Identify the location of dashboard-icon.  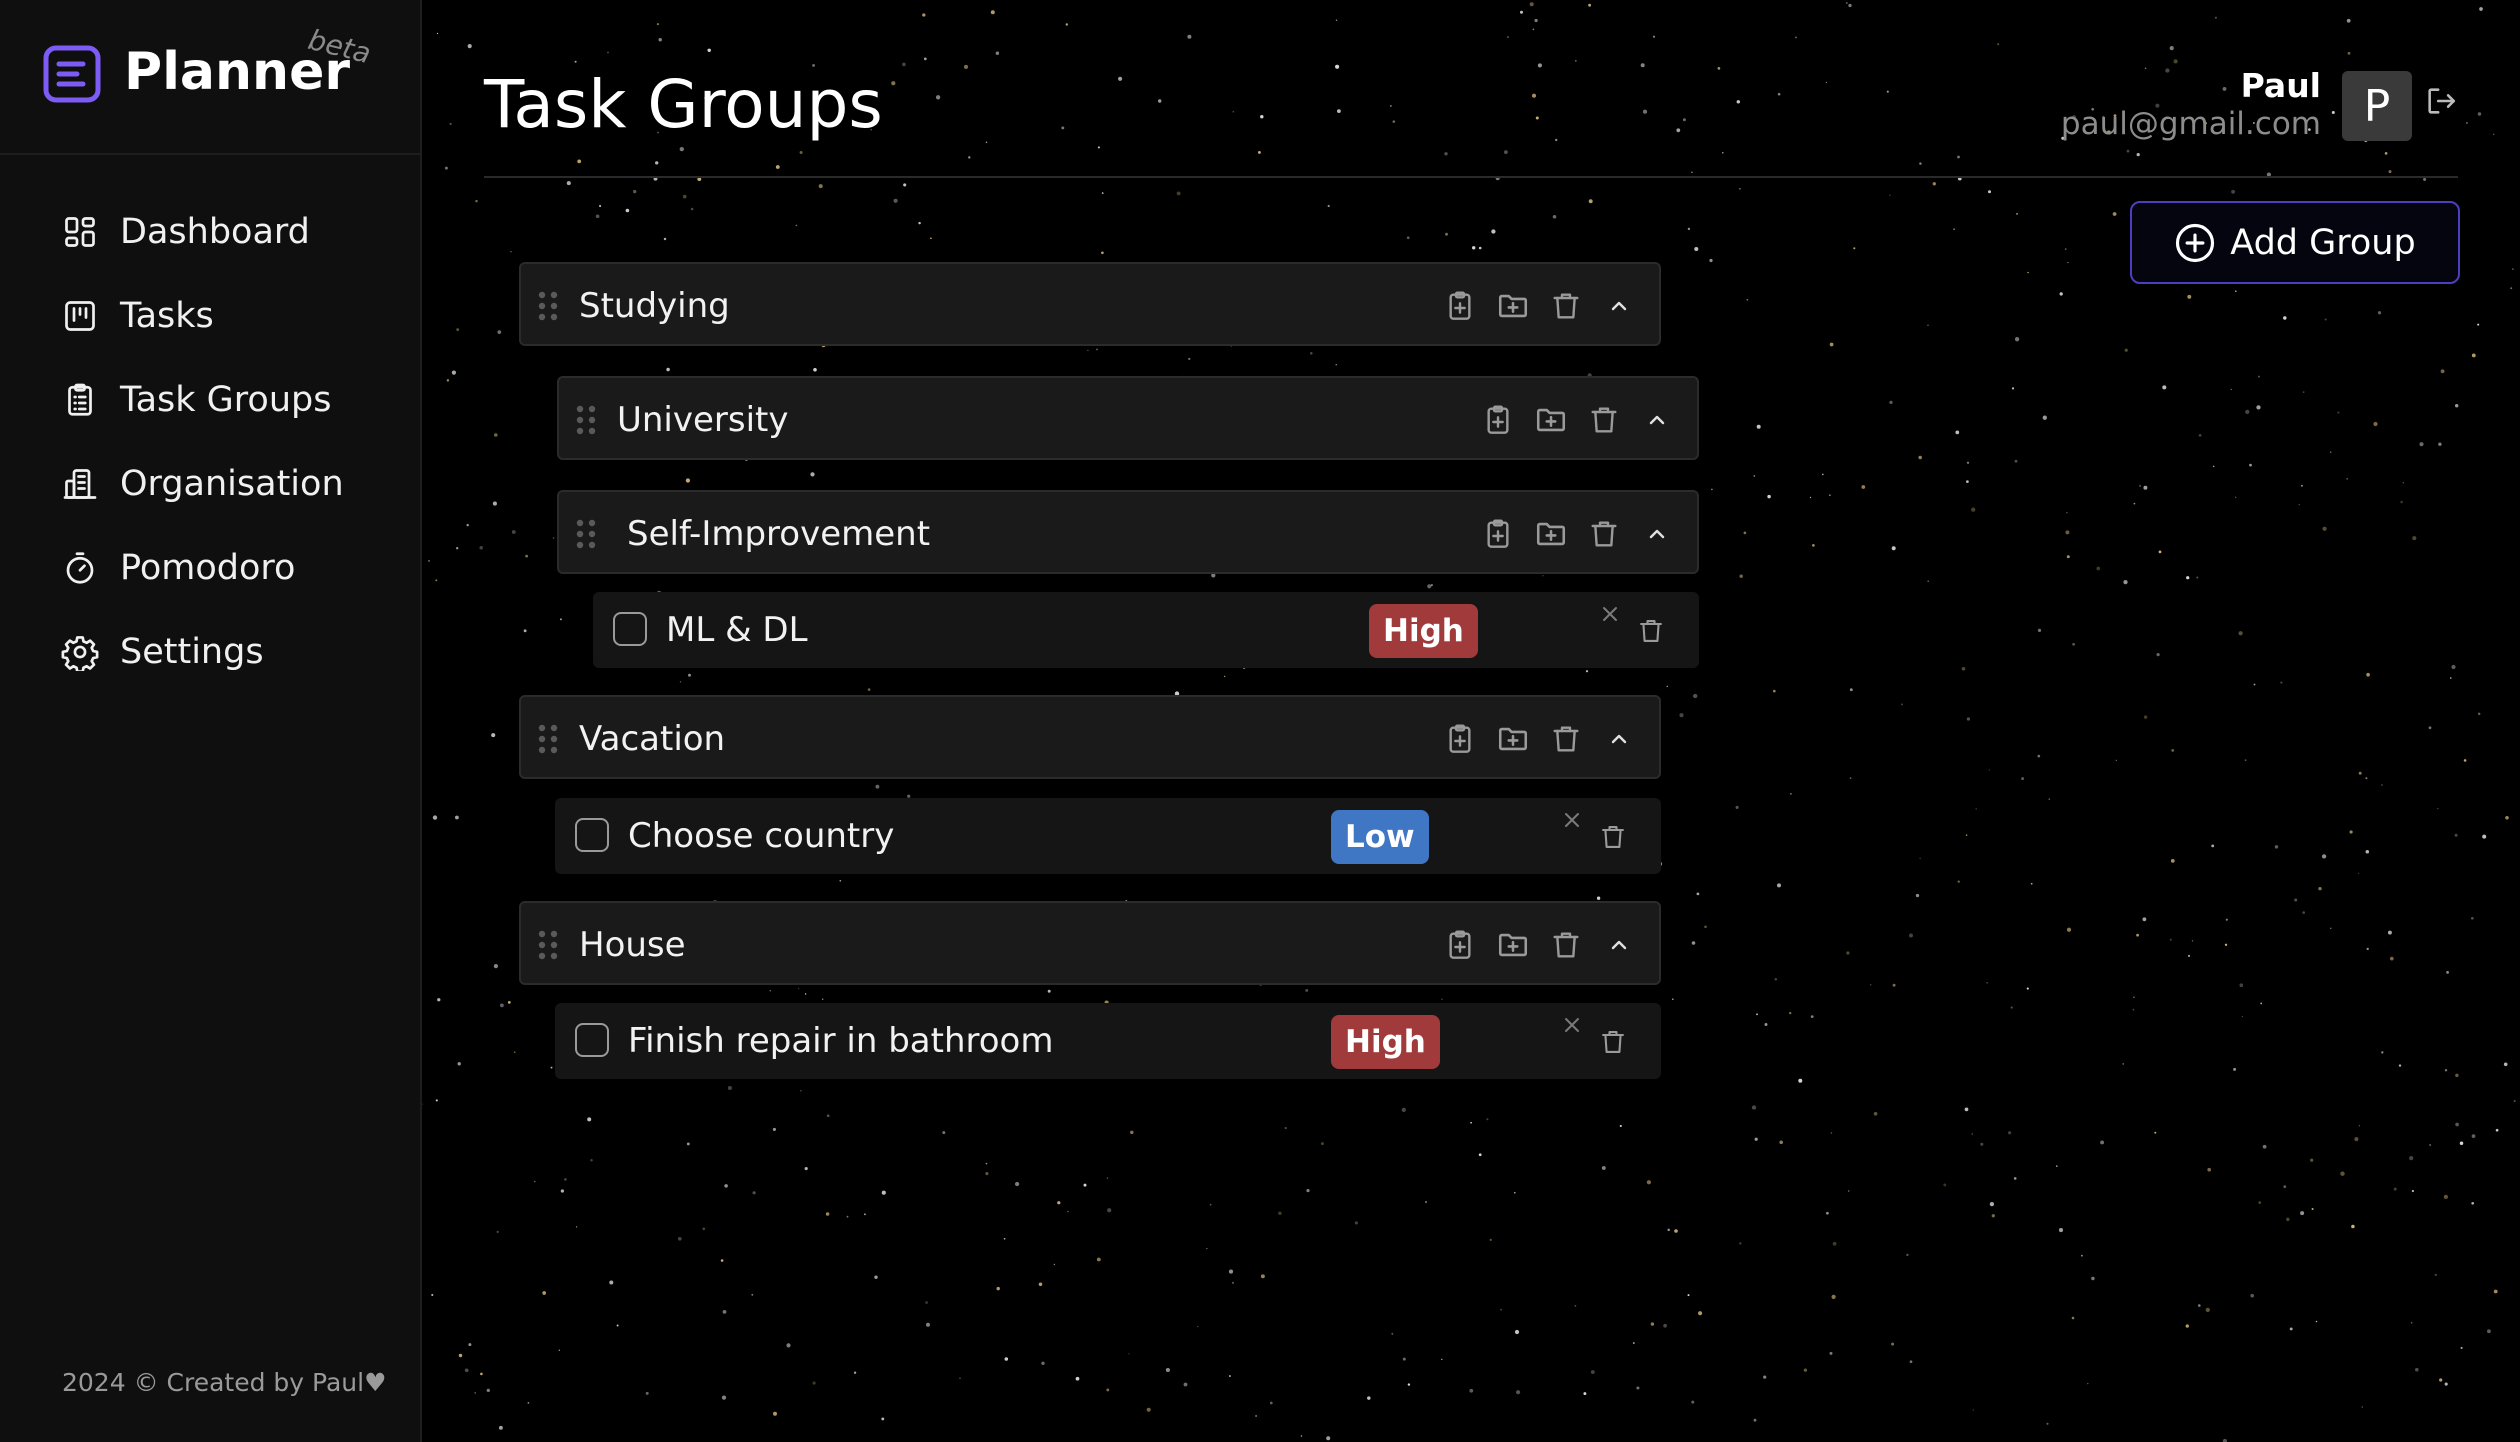
(80, 232).